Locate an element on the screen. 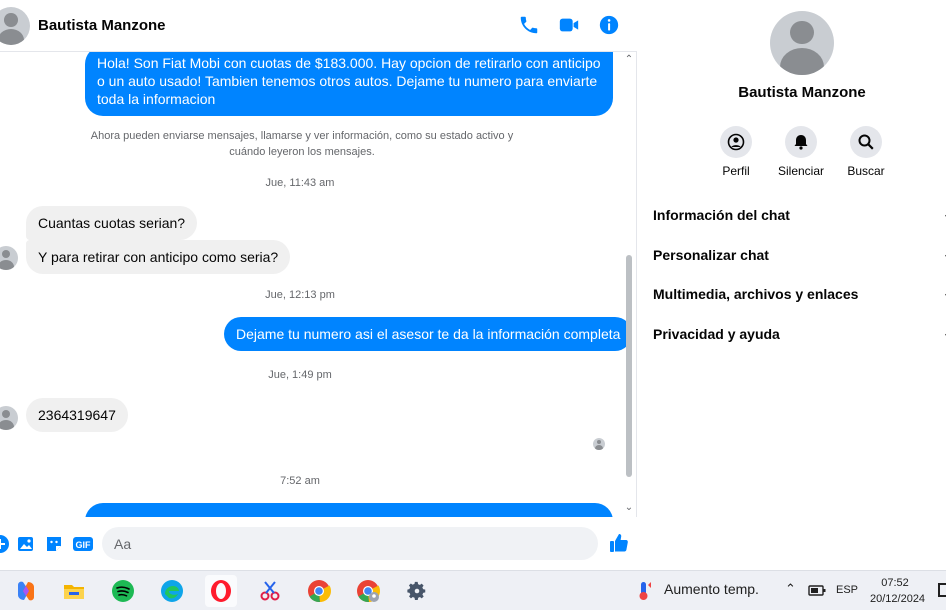 Image resolution: width=946 pixels, height=610 pixels. message-incoming: 2364319647 is located at coordinates (77, 415).